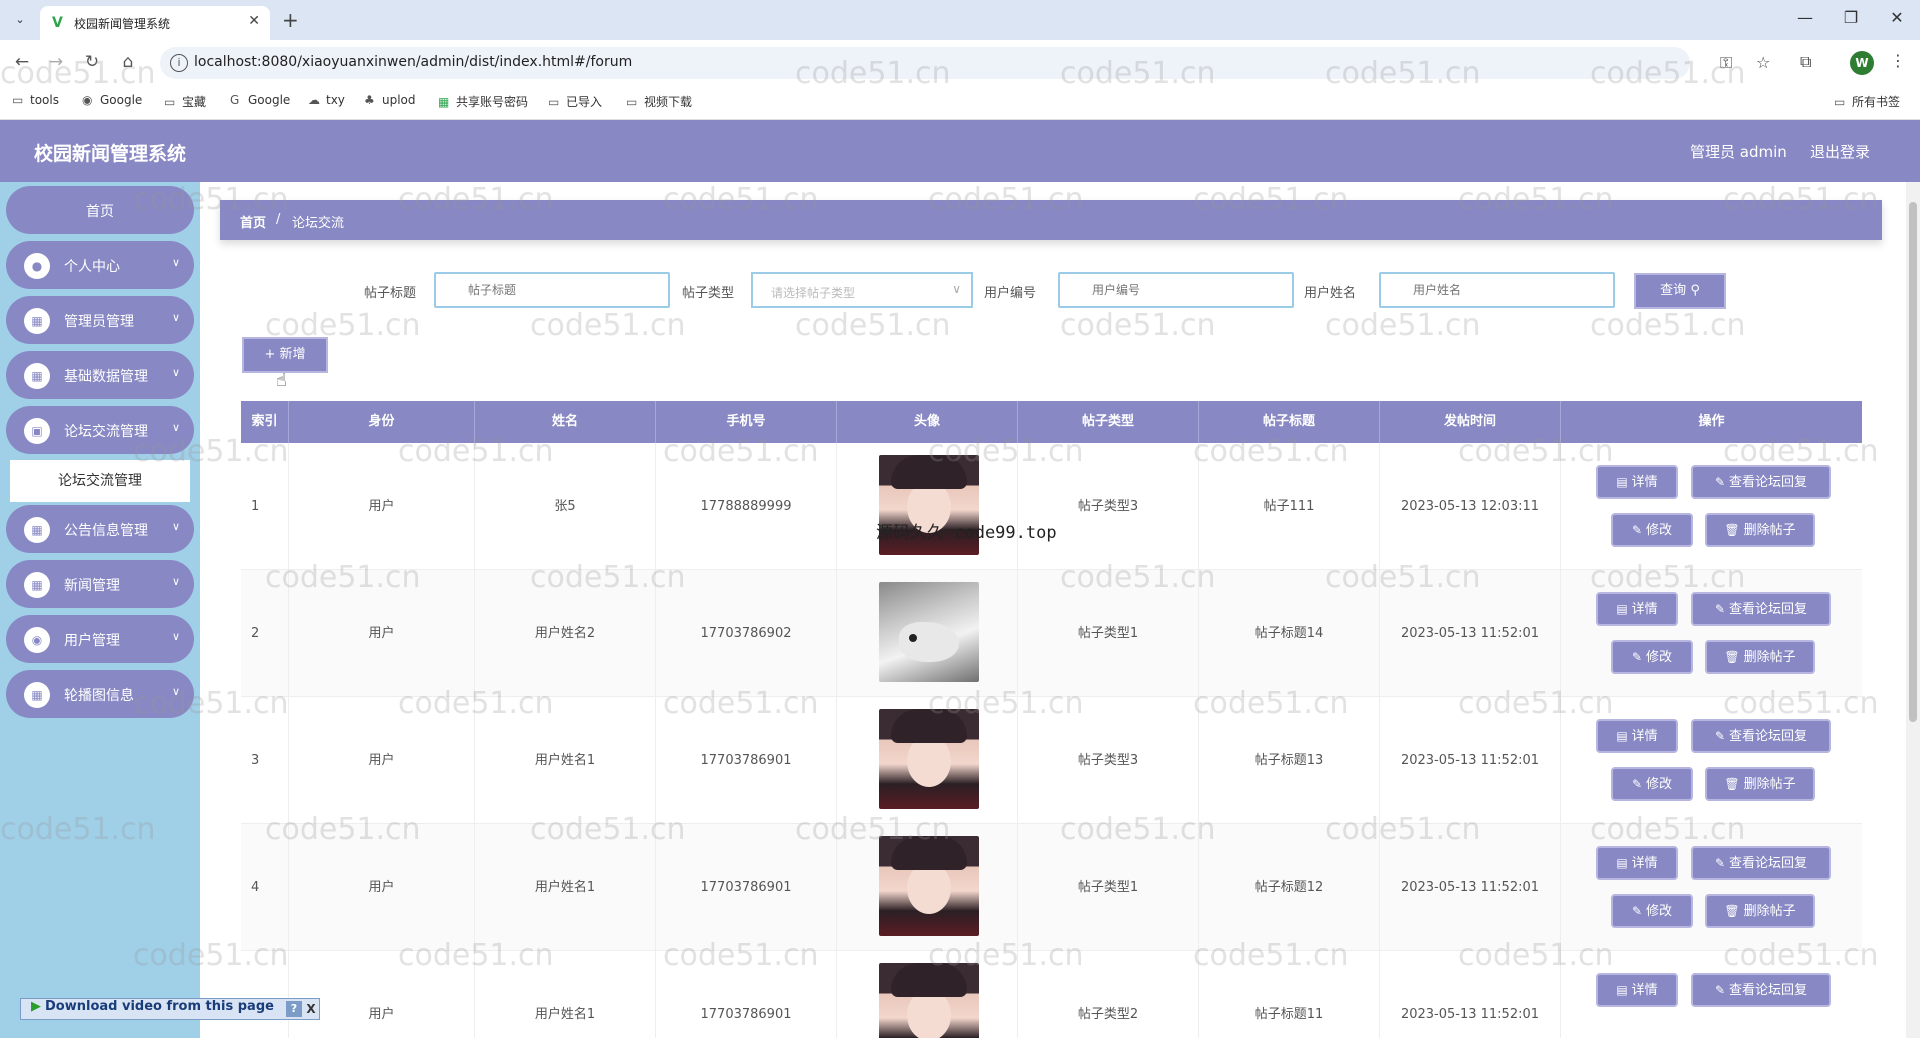  I want to click on bookmark-item: ▭ 已导入, so click(575, 101).